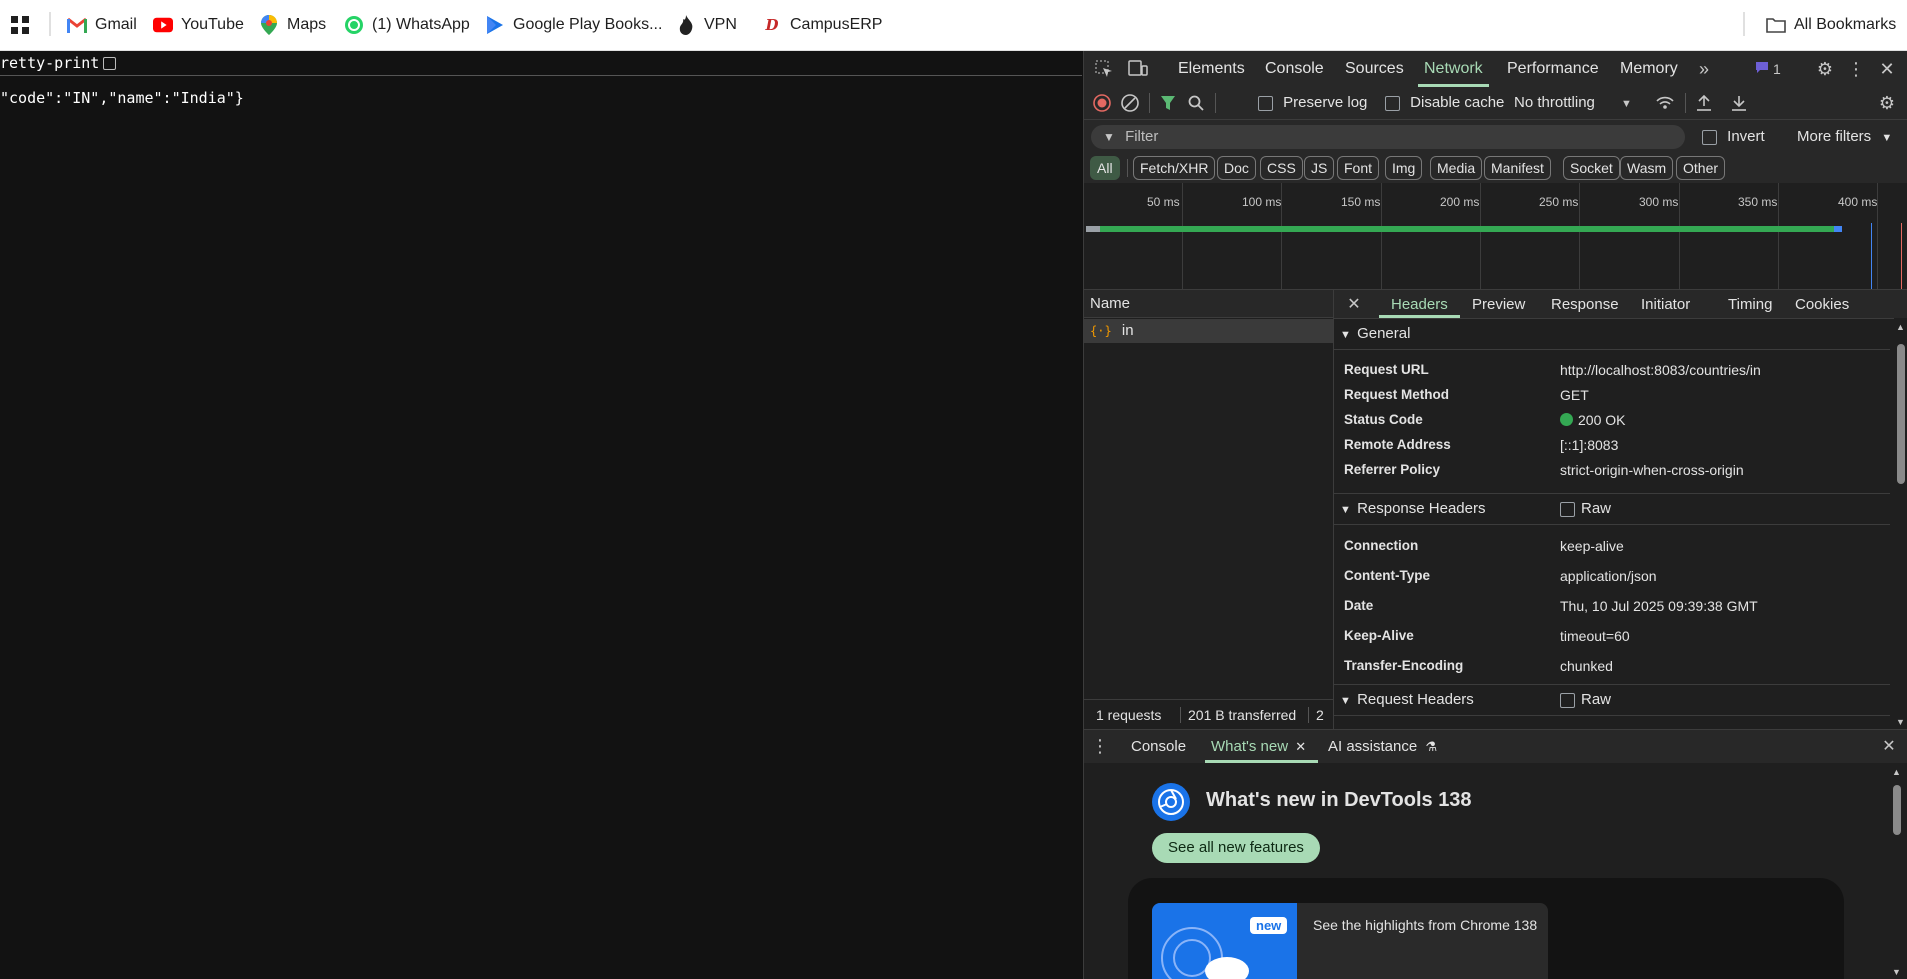 The image size is (1907, 979). What do you see at coordinates (1733, 137) in the screenshot?
I see `invert-toggle: Invert` at bounding box center [1733, 137].